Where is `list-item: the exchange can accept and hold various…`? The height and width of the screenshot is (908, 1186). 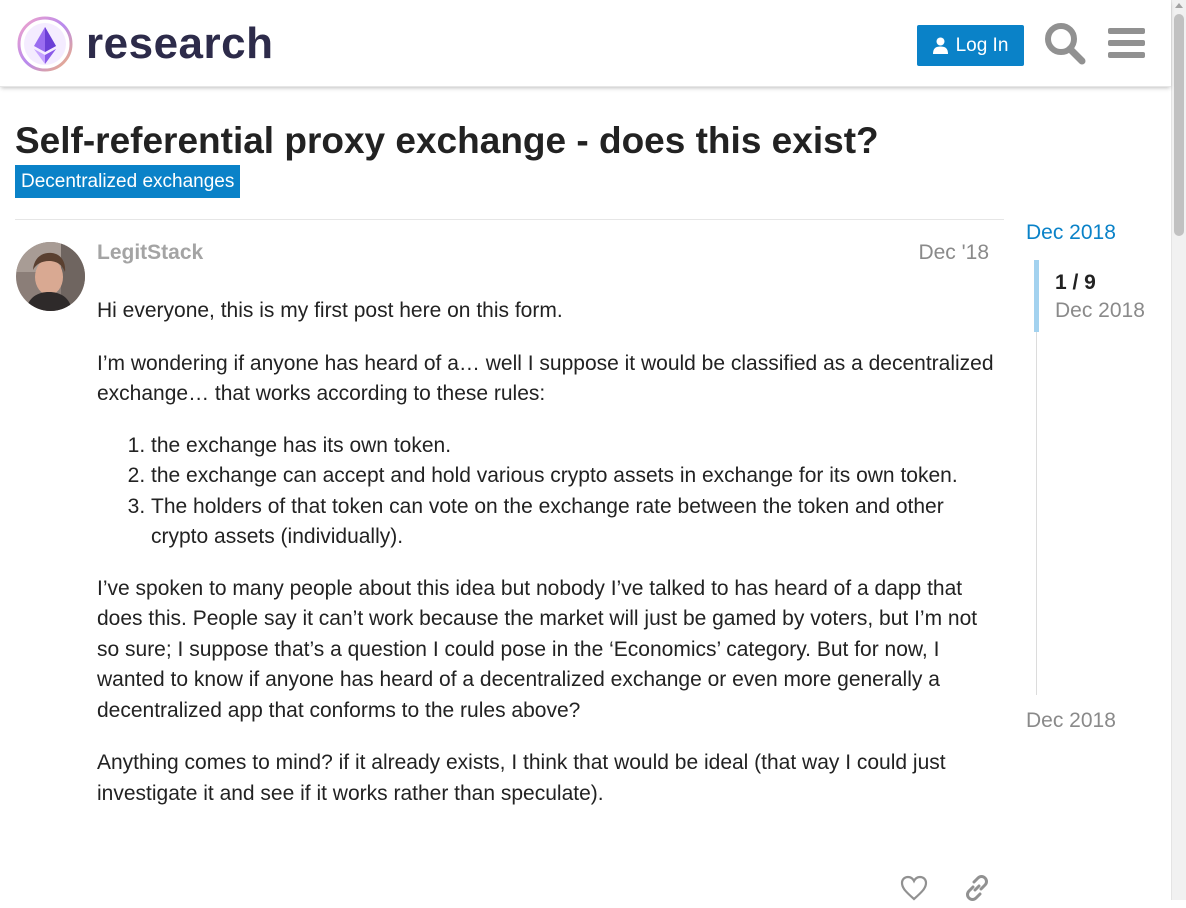
list-item: the exchange can accept and hold various… is located at coordinates (574, 476).